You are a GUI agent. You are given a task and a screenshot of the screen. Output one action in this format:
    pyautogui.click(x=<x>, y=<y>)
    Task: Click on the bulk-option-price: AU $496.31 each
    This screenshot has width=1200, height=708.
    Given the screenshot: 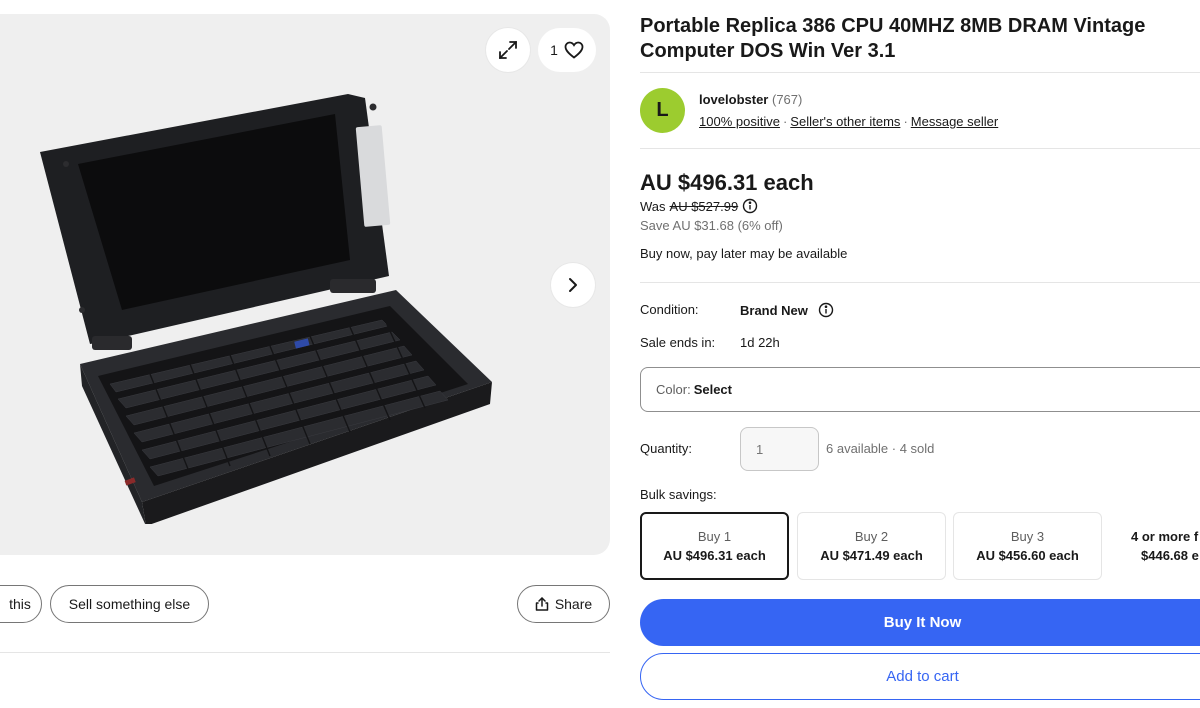 What is the action you would take?
    pyautogui.click(x=714, y=555)
    